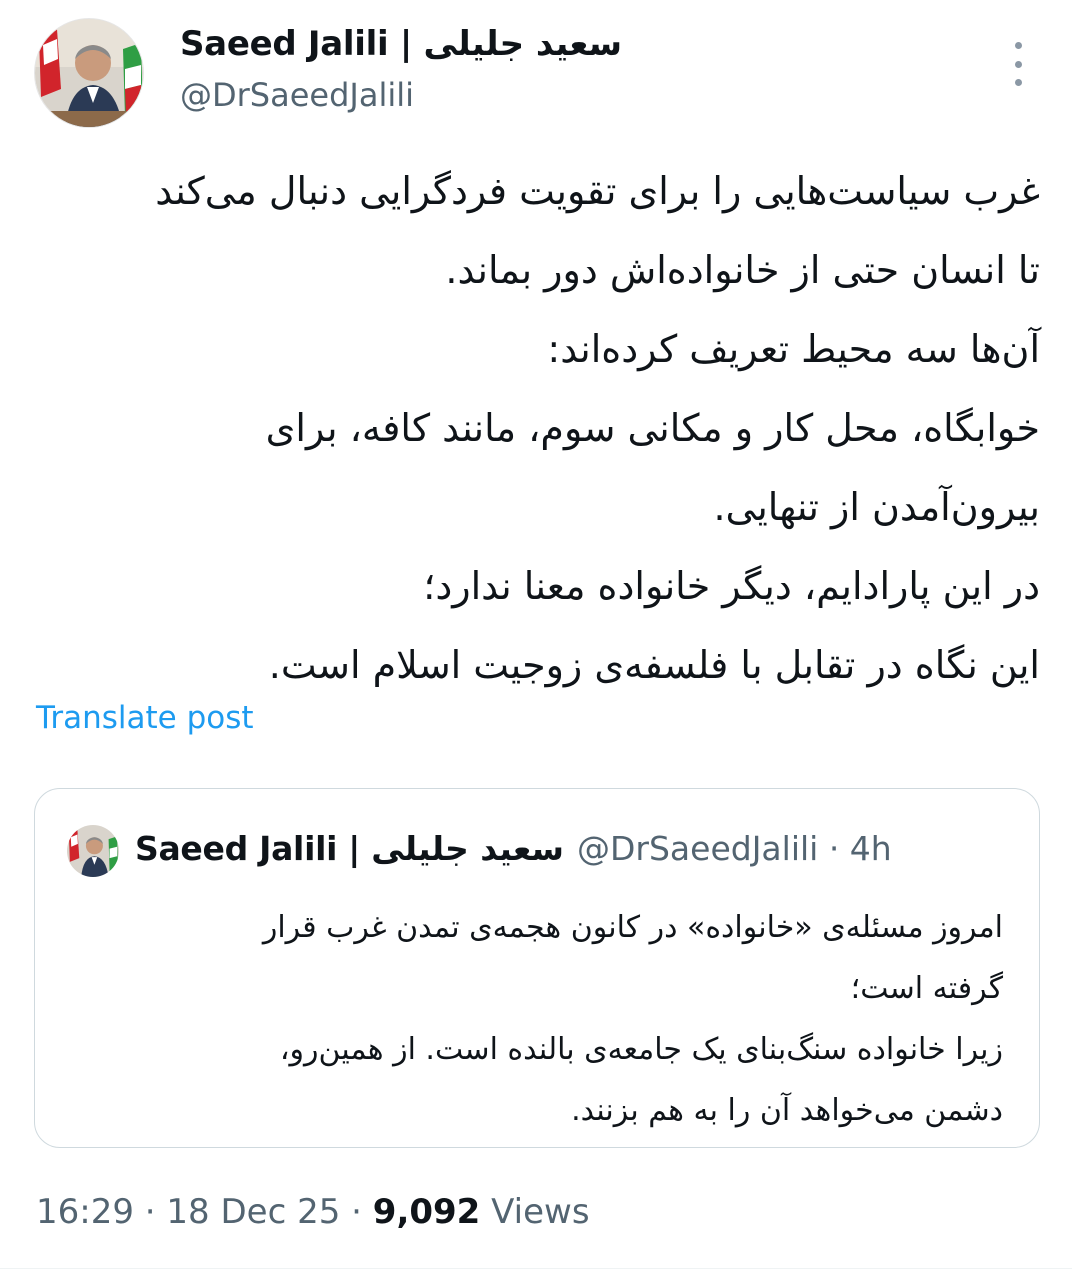 The width and height of the screenshot is (1072, 1280). Describe the element at coordinates (734, 848) in the screenshot. I see `quoted-handle-time: @DrSaeedJalili · 4h` at that location.